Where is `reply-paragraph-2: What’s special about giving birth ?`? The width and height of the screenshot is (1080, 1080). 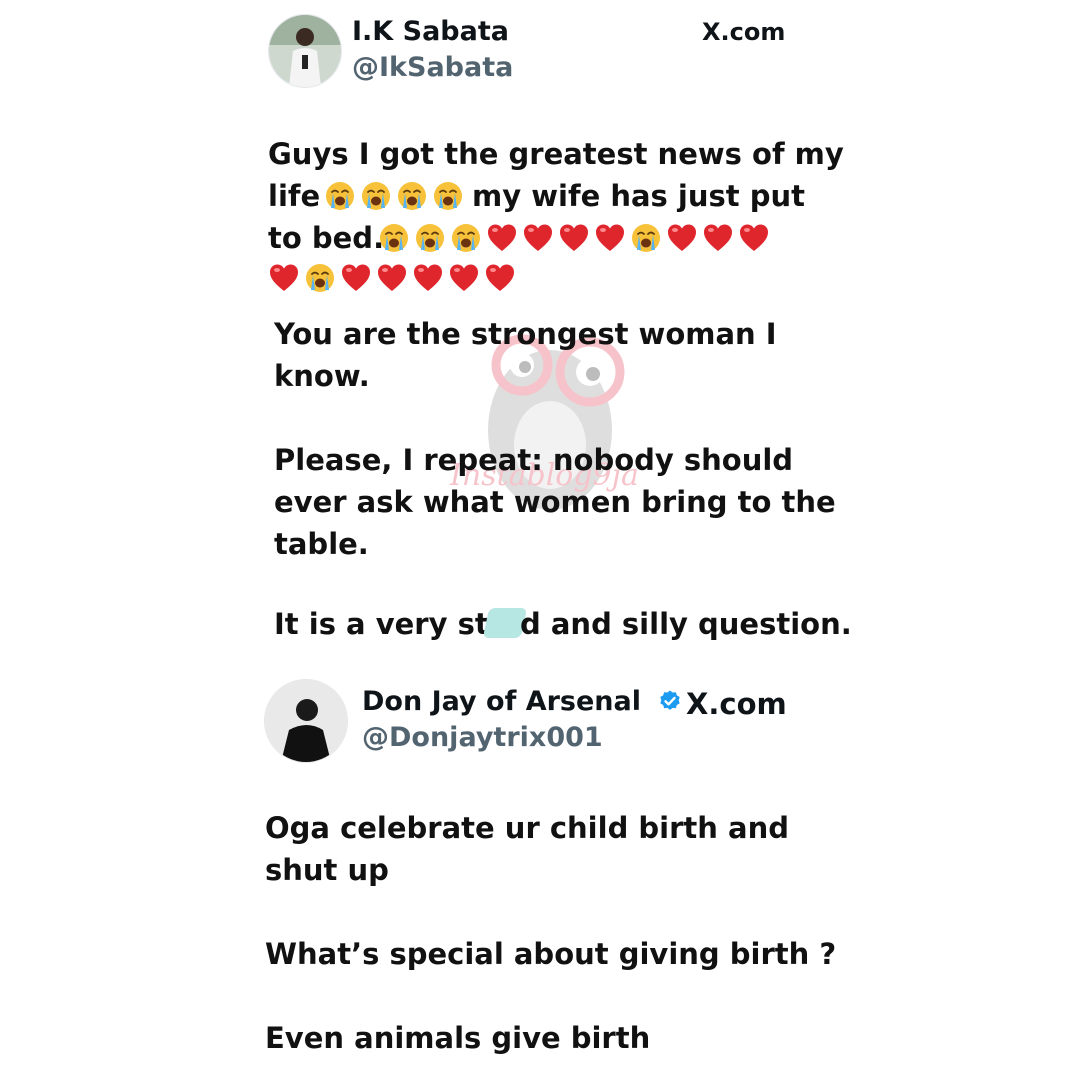
reply-paragraph-2: What’s special about giving birth ? is located at coordinates (551, 954).